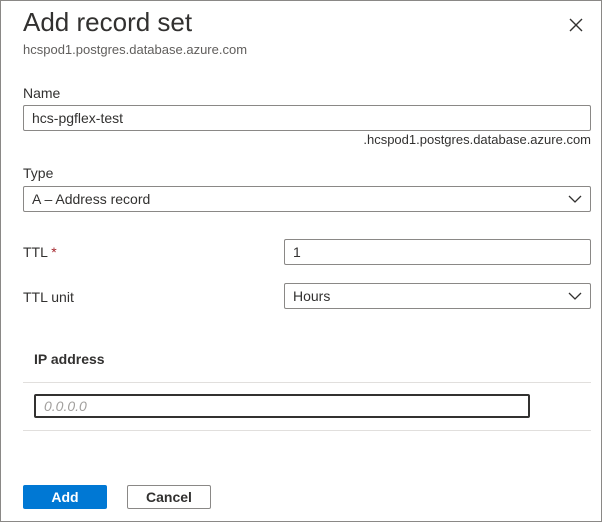 This screenshot has width=602, height=522. Describe the element at coordinates (91, 199) in the screenshot. I see `type-dropdown-value: A – Address record` at that location.